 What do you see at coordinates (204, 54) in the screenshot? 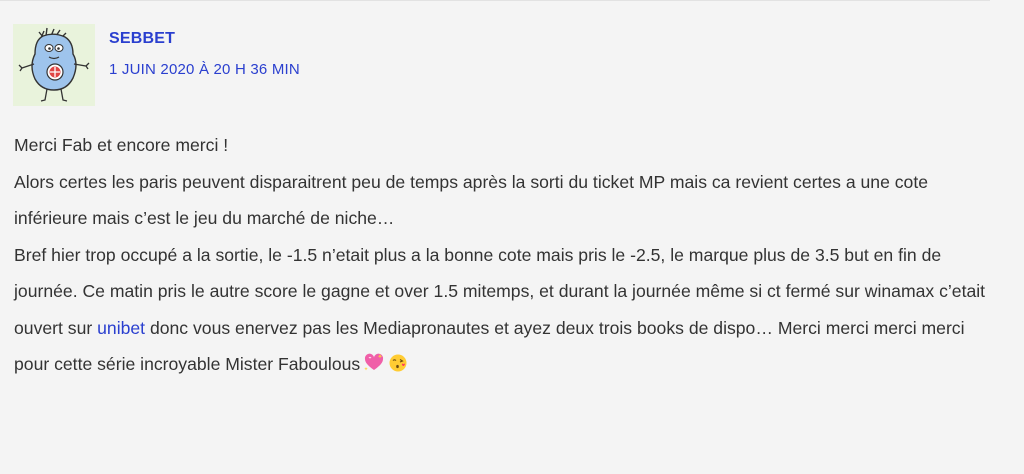
I see `comment-meta: SEBBET 1 JUIN 2020 À 20 H 36 MIN` at bounding box center [204, 54].